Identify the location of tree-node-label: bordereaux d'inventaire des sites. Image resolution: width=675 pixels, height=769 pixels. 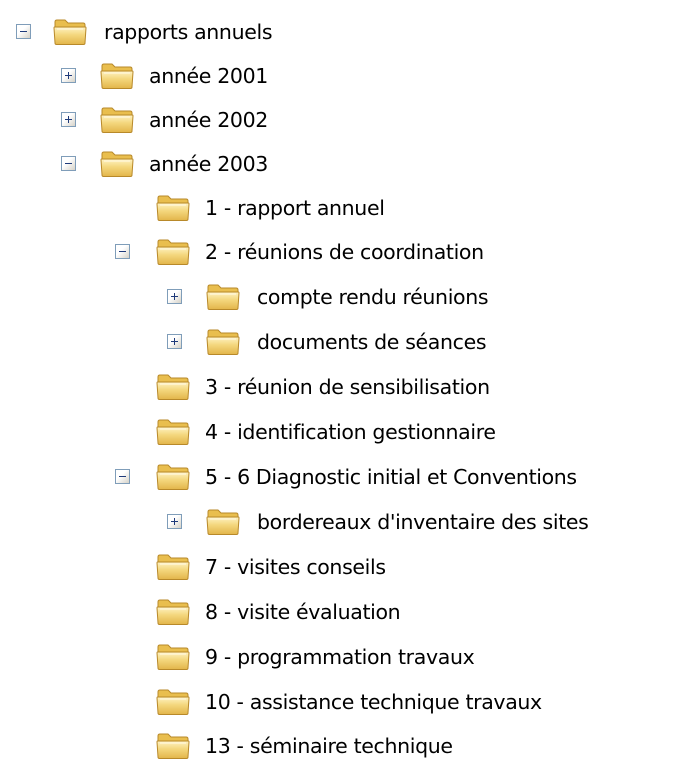
(423, 522).